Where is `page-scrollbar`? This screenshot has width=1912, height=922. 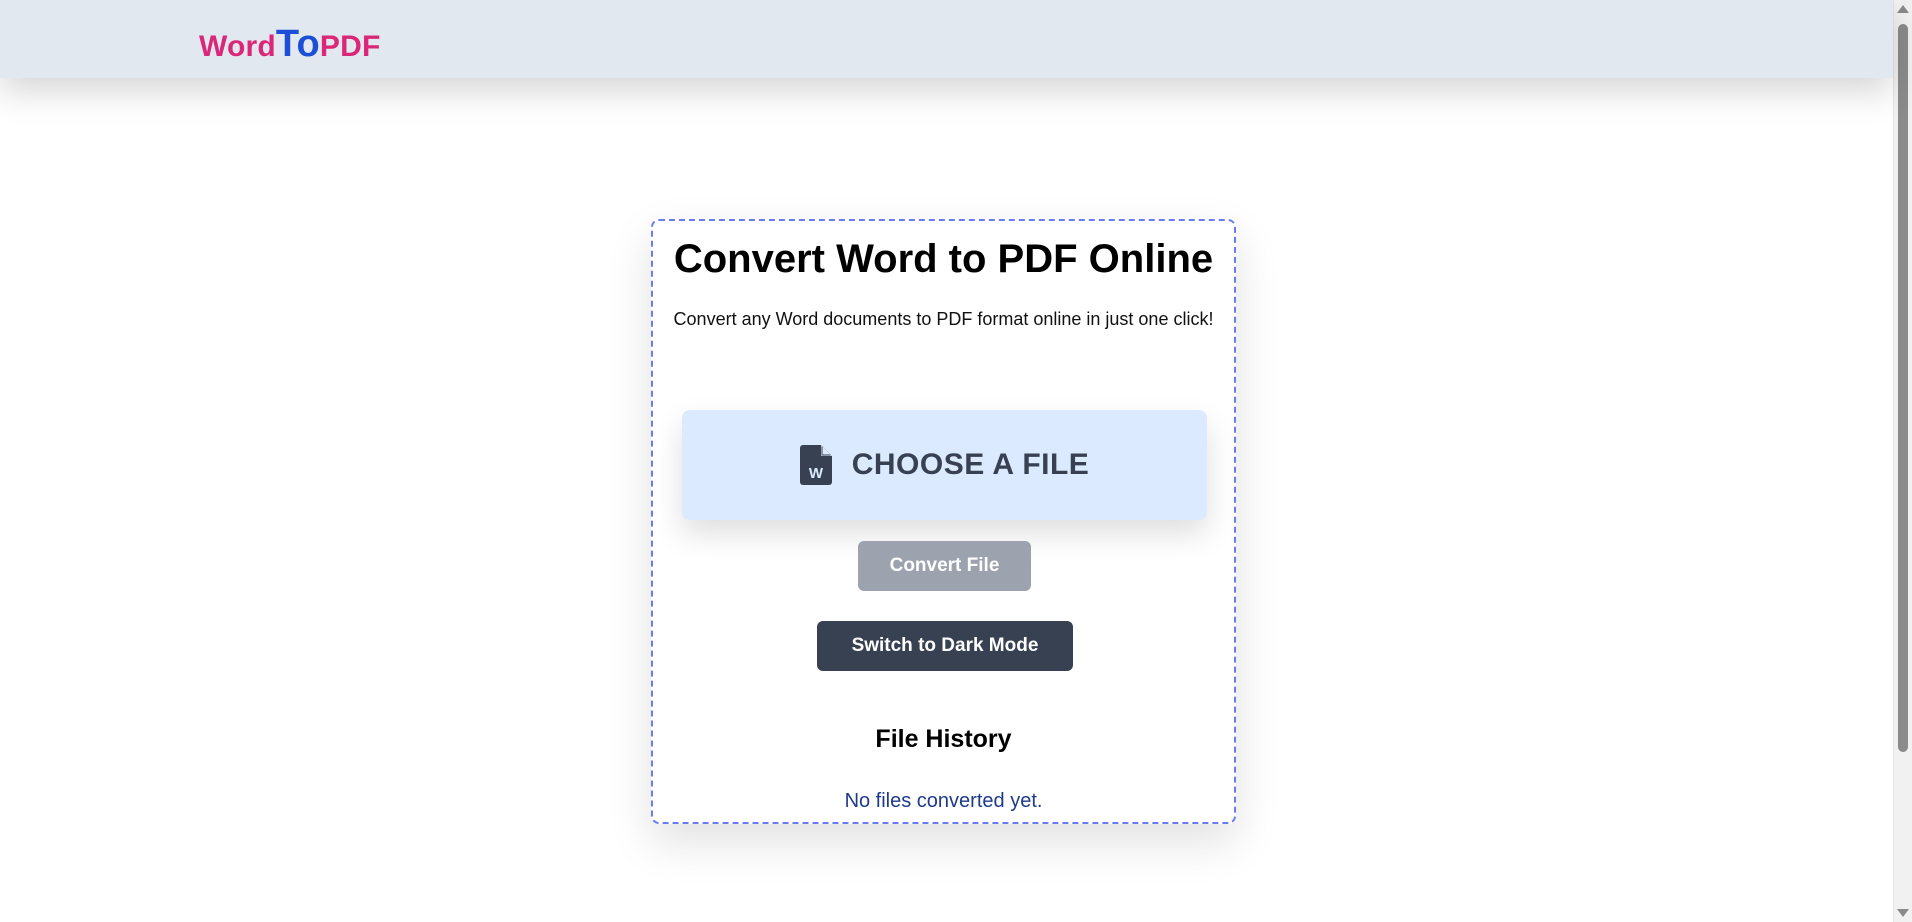 page-scrollbar is located at coordinates (1902, 461).